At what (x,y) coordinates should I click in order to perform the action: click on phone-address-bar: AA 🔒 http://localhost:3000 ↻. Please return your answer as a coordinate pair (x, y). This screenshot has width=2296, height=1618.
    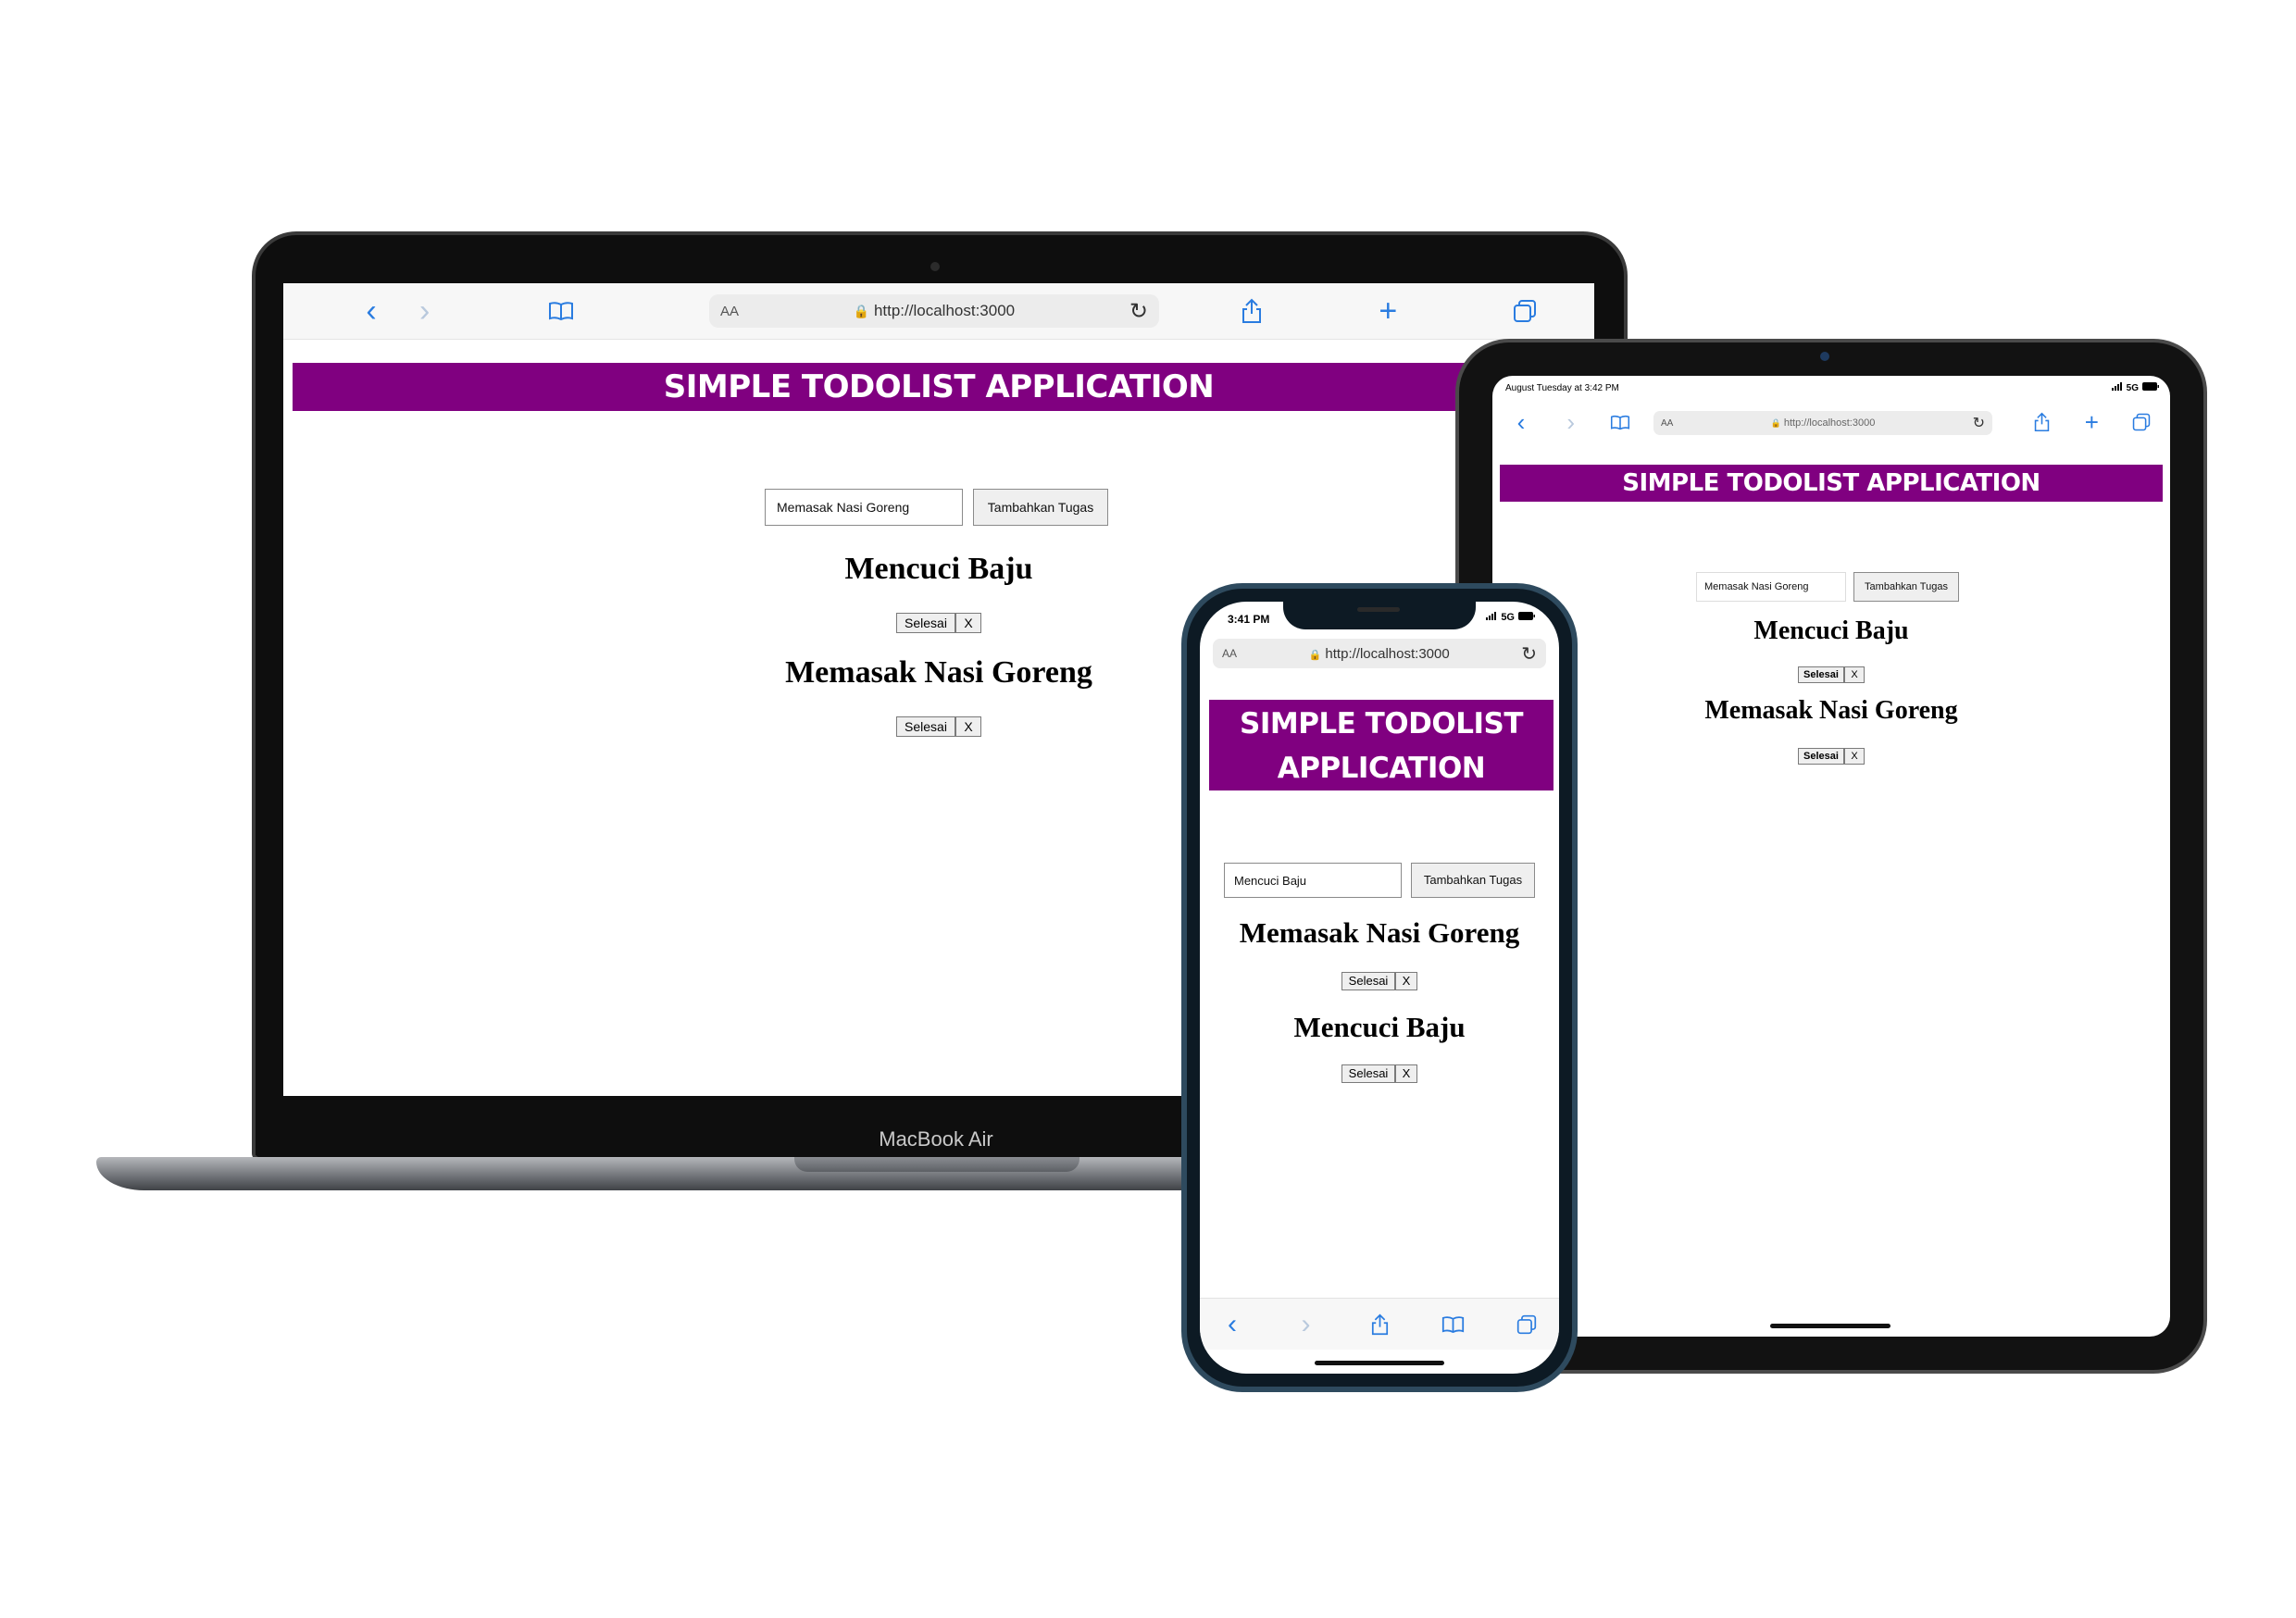
    Looking at the image, I should click on (1379, 653).